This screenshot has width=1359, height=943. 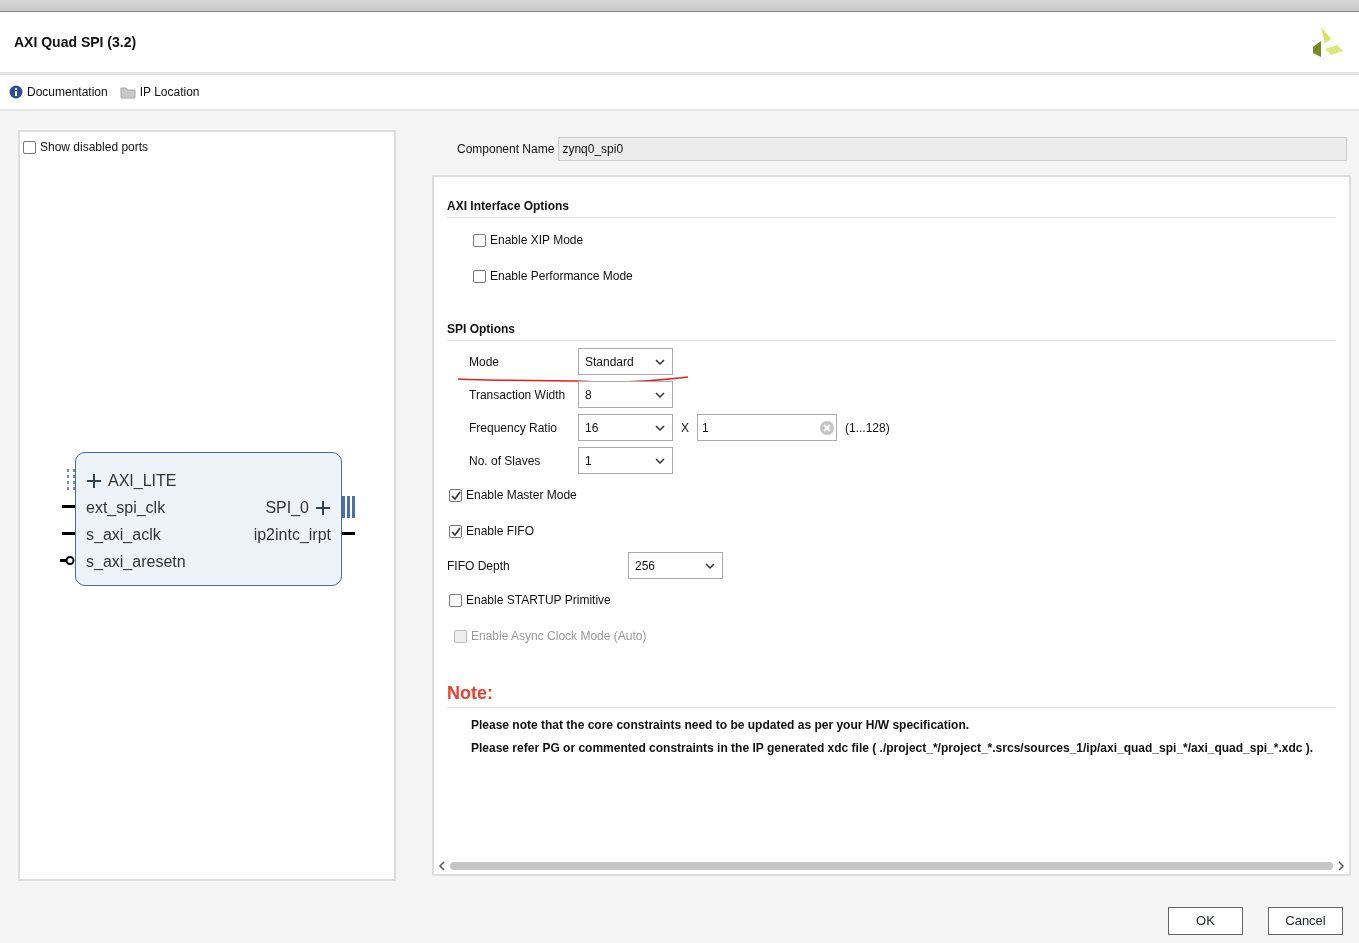 What do you see at coordinates (537, 240) in the screenshot?
I see `checkbox-label: Enable XIP Mode` at bounding box center [537, 240].